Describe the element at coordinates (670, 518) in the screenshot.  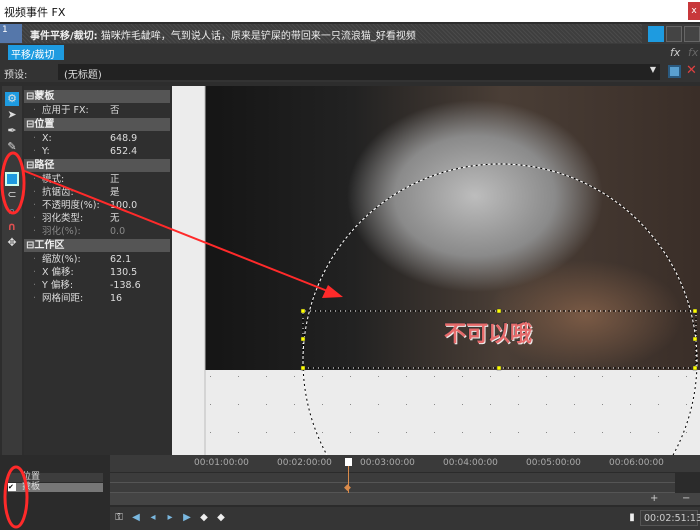
I see `current-time: 00:02:51:13` at that location.